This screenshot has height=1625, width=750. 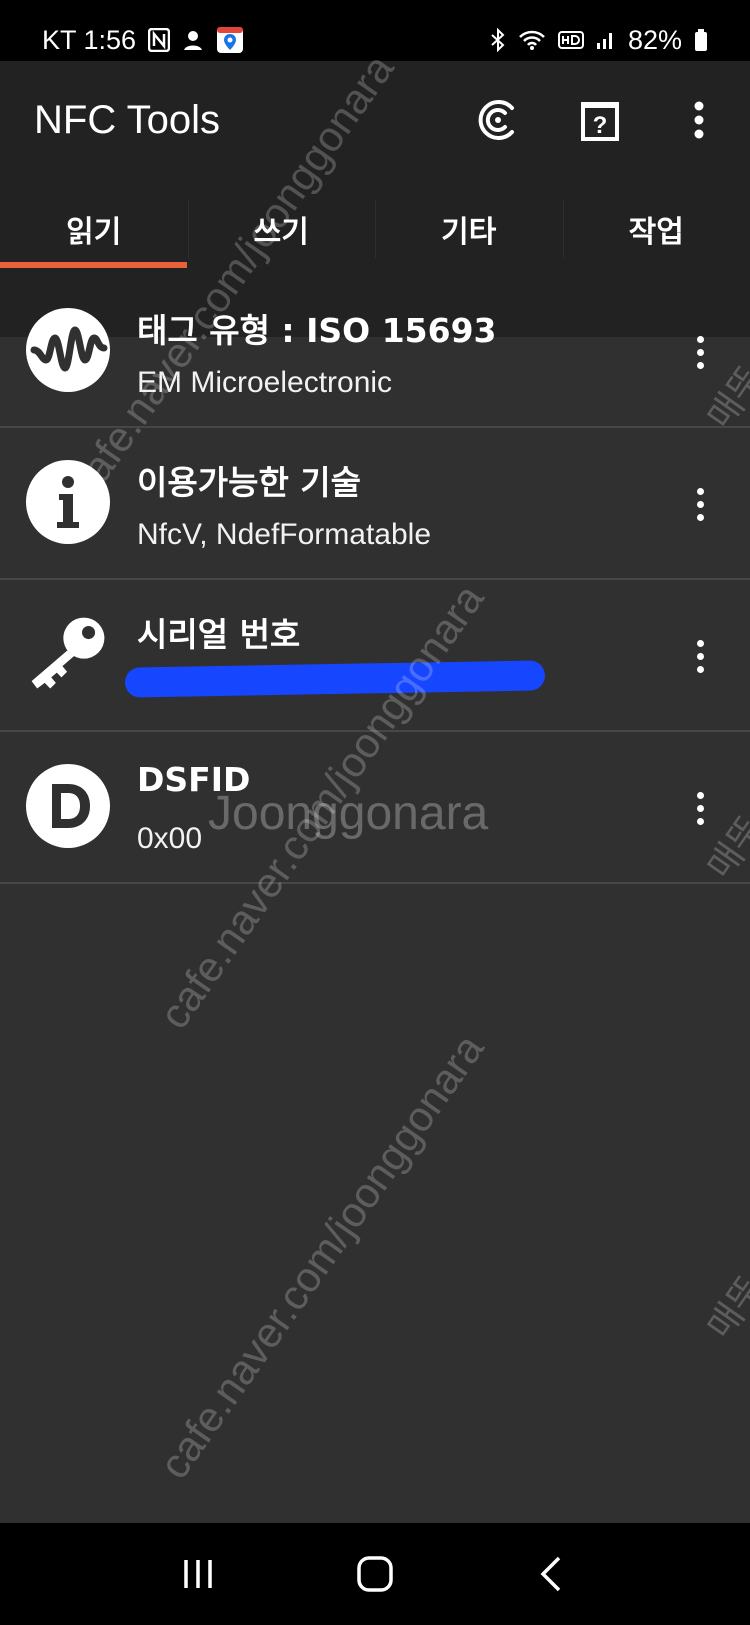 I want to click on overflow-menu-icon, so click(x=699, y=120).